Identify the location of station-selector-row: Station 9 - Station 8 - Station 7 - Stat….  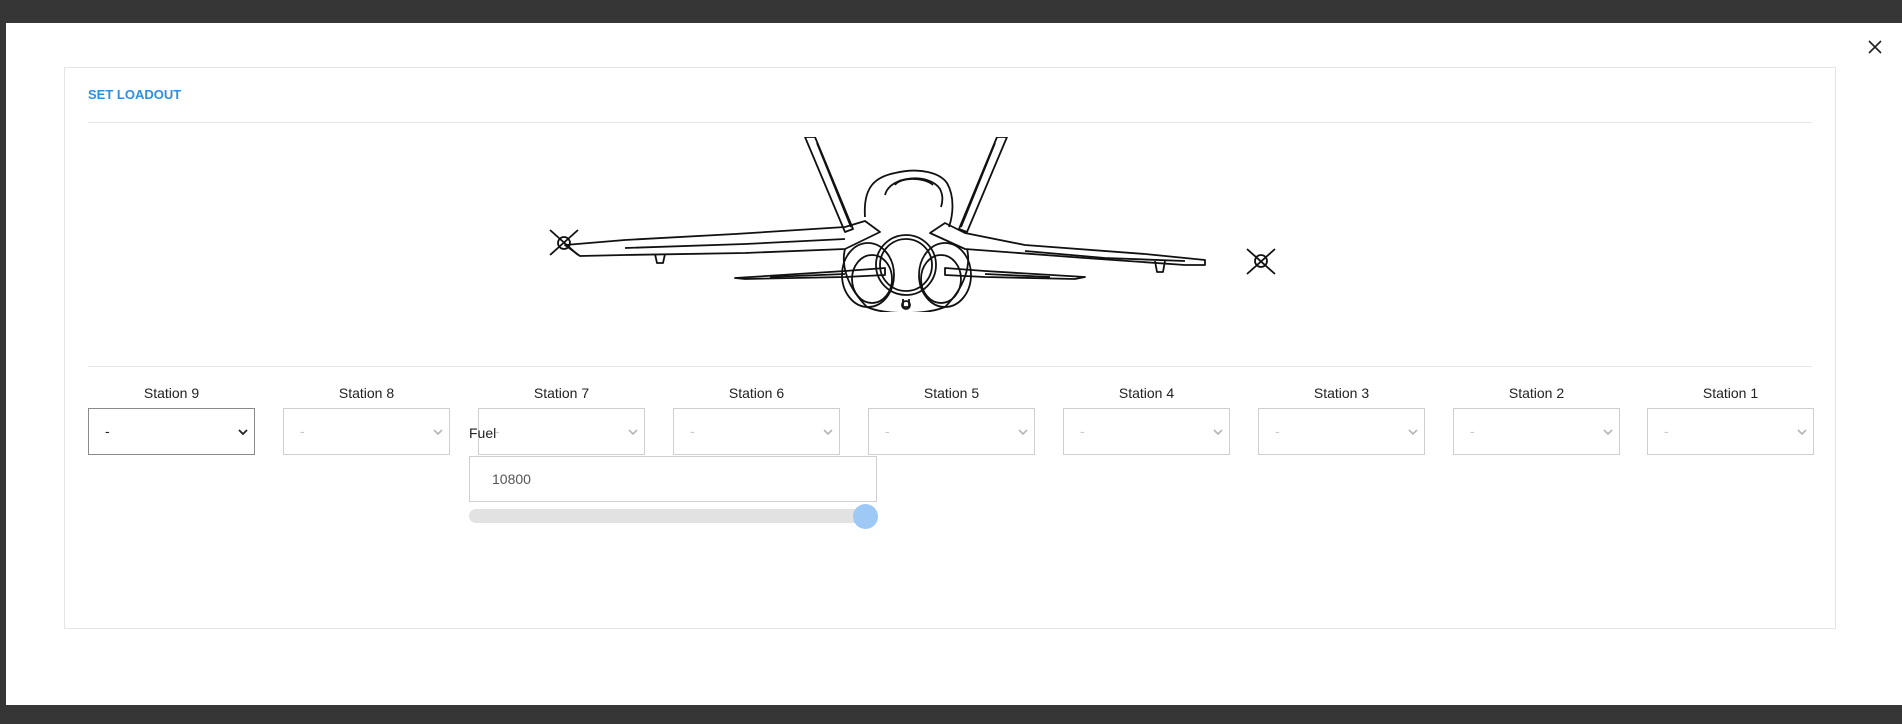
(951, 423).